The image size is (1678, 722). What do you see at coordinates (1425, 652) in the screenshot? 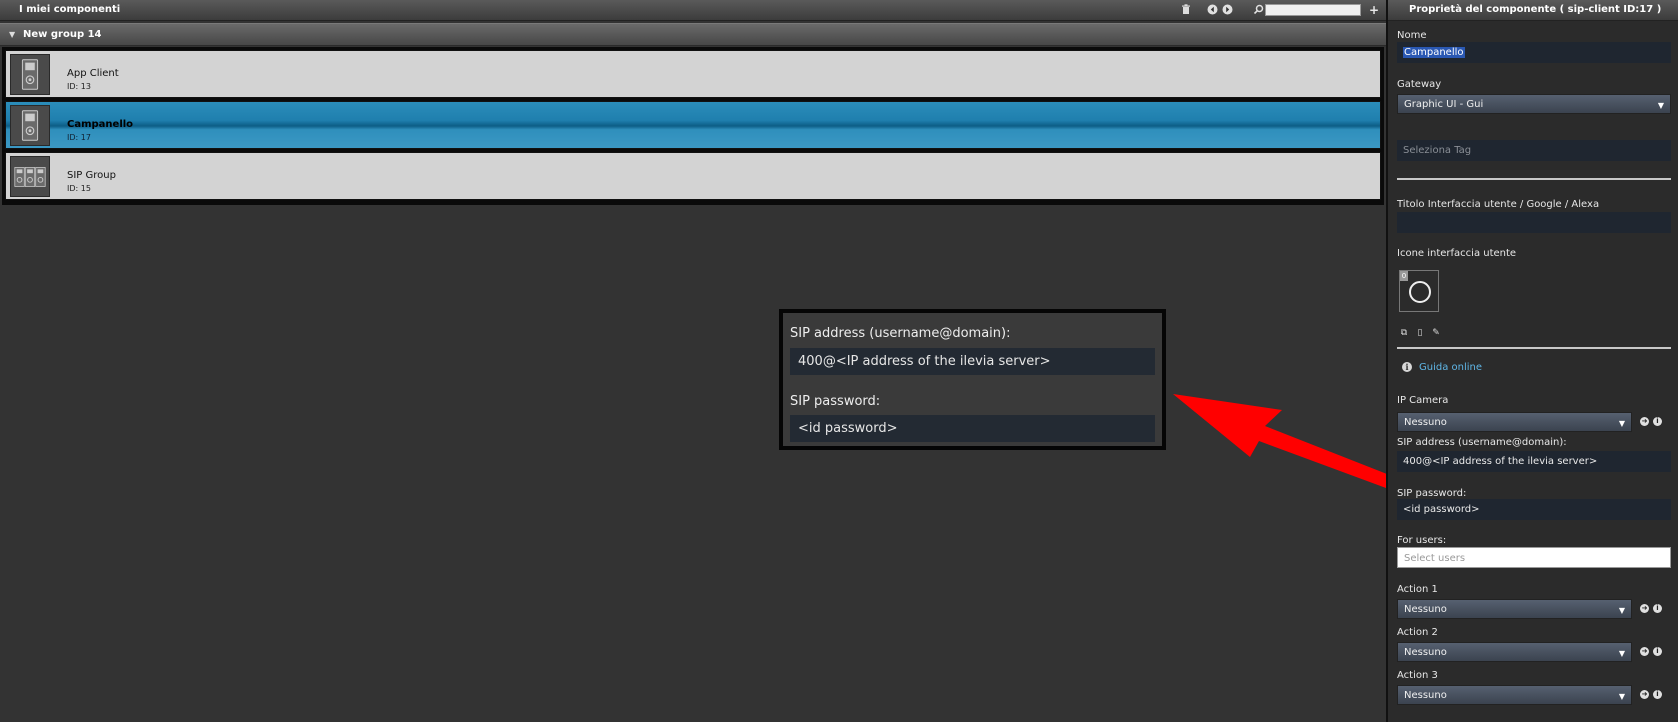
I see `action2-value: Nessuno` at bounding box center [1425, 652].